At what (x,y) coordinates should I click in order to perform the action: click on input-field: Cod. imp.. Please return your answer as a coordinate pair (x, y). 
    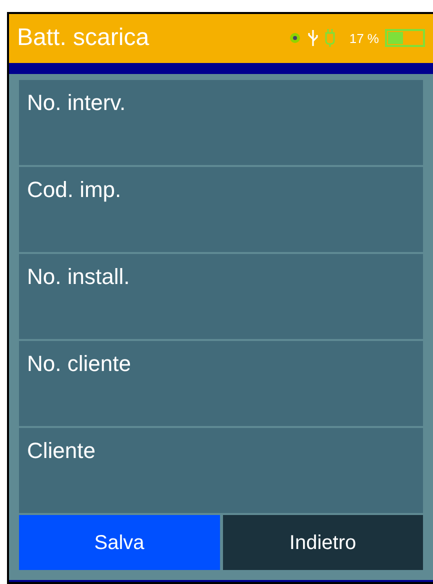
    Looking at the image, I should click on (221, 209).